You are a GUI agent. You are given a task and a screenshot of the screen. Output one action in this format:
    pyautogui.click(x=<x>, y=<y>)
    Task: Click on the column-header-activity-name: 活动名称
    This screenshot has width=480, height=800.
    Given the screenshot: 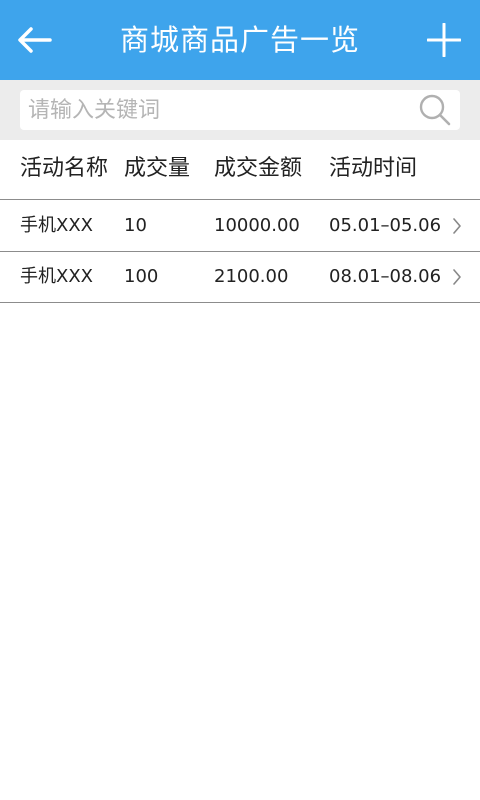 What is the action you would take?
    pyautogui.click(x=64, y=168)
    